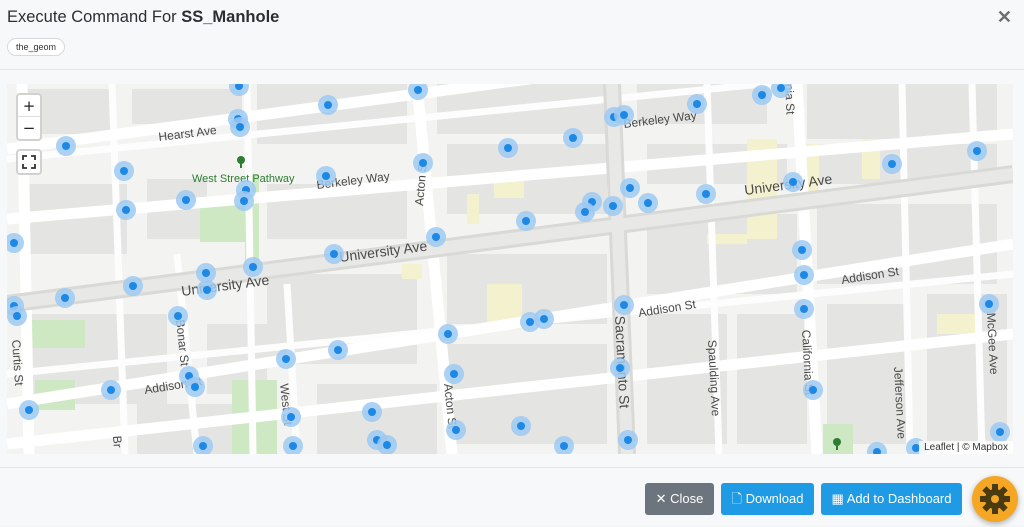  Describe the element at coordinates (230, 17) in the screenshot. I see `title-layer-name: SS_Manhole` at that location.